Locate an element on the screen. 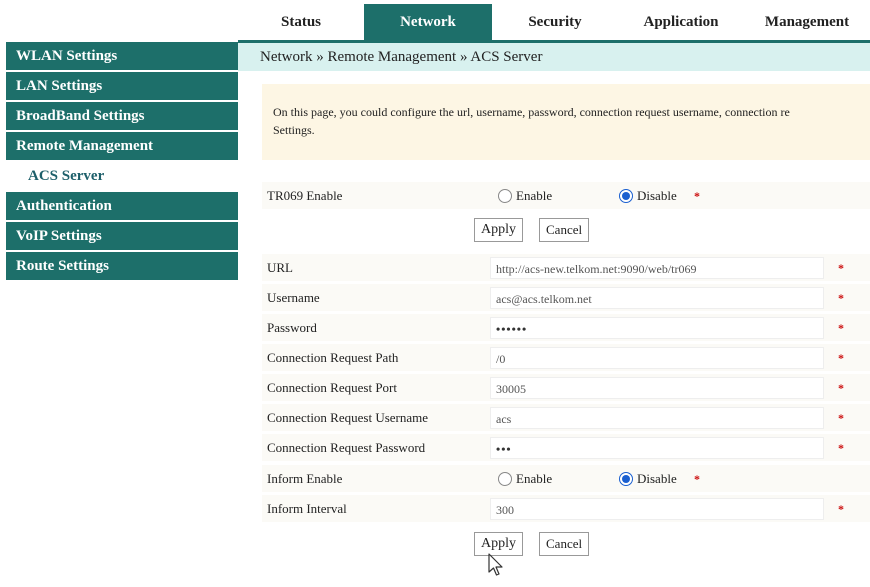  cancel-button: Cancel is located at coordinates (564, 544).